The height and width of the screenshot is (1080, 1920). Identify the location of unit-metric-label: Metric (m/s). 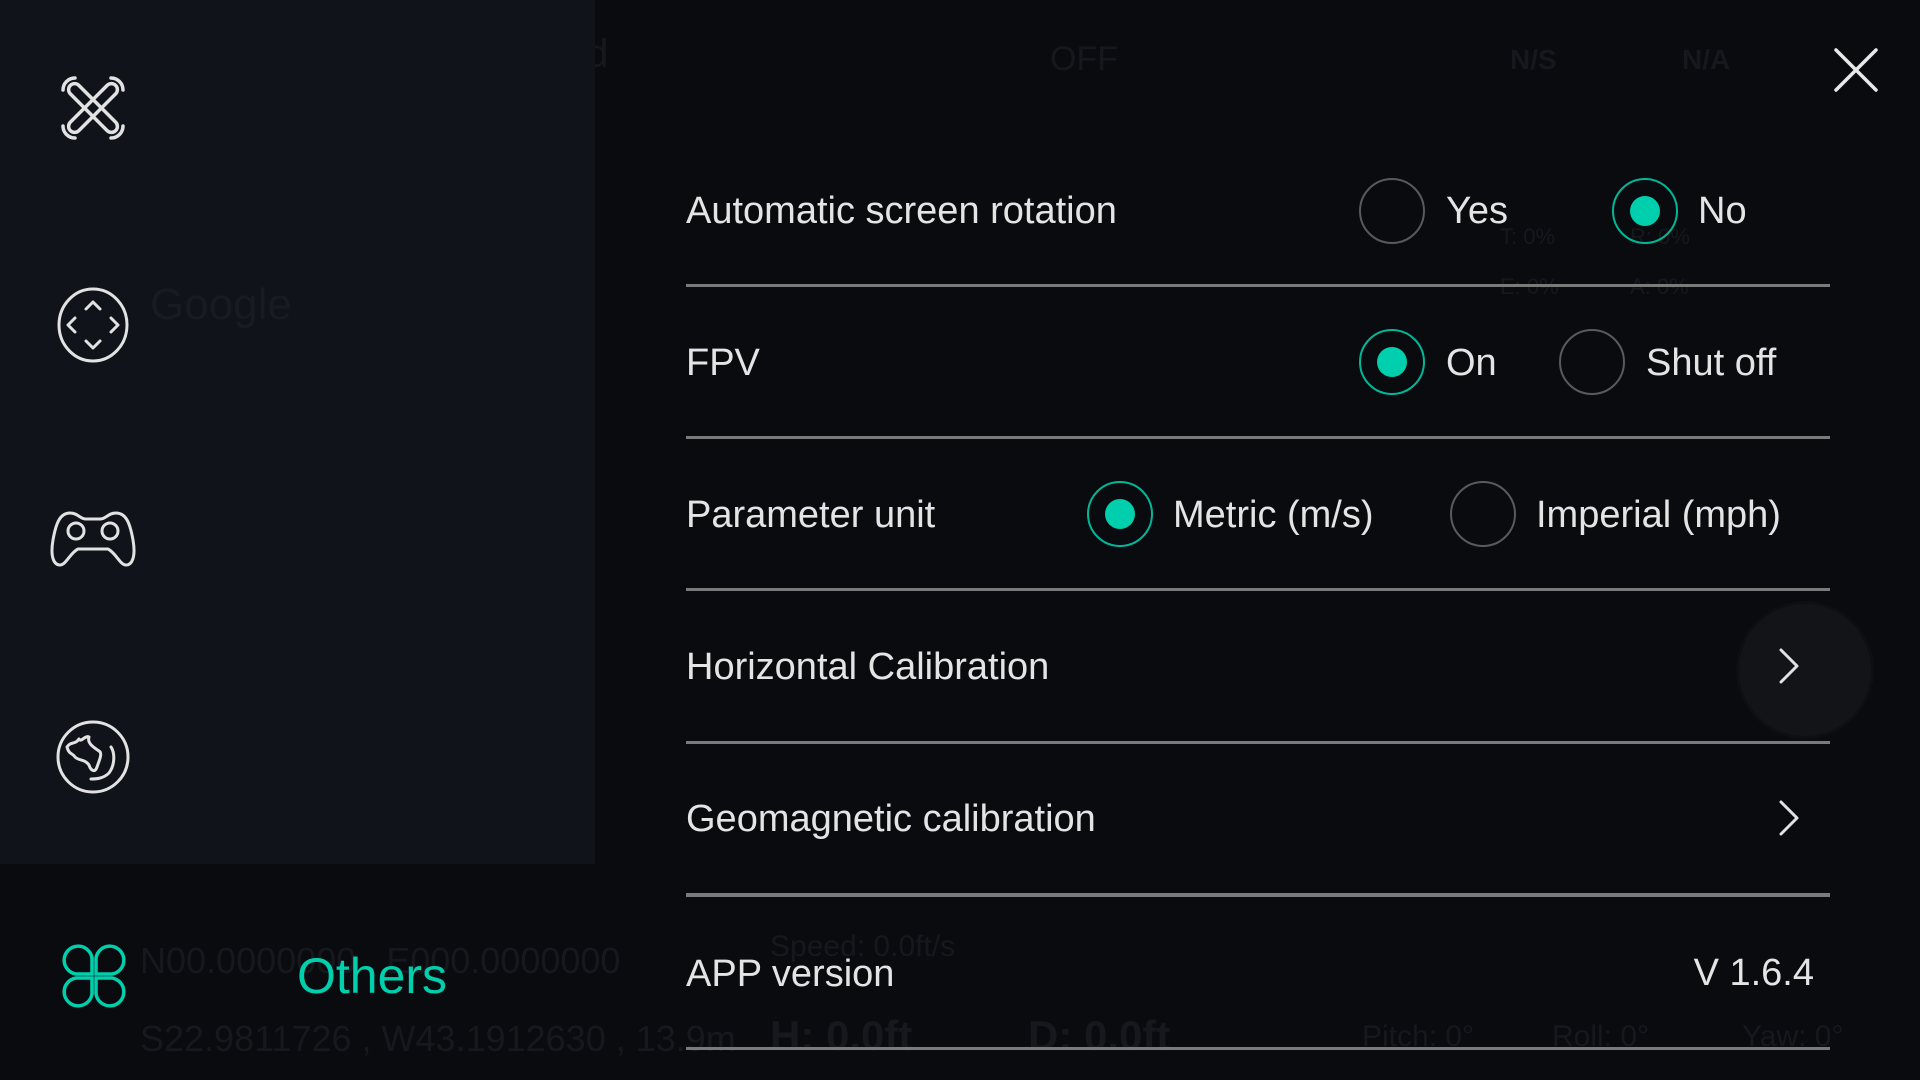
(1273, 515).